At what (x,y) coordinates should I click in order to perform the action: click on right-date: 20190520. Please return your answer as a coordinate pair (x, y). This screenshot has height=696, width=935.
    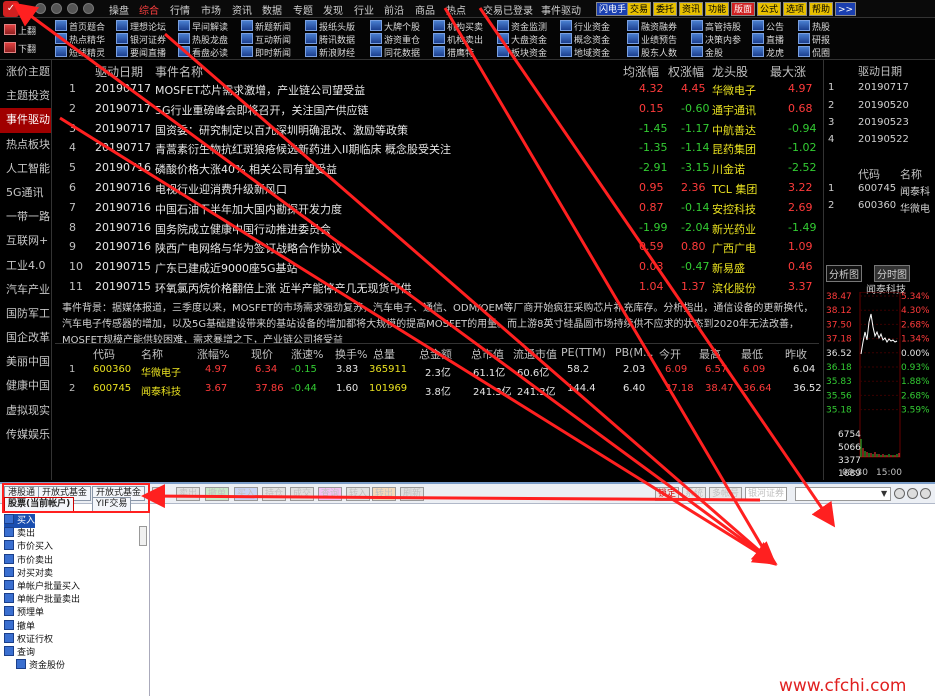
    Looking at the image, I should click on (883, 105).